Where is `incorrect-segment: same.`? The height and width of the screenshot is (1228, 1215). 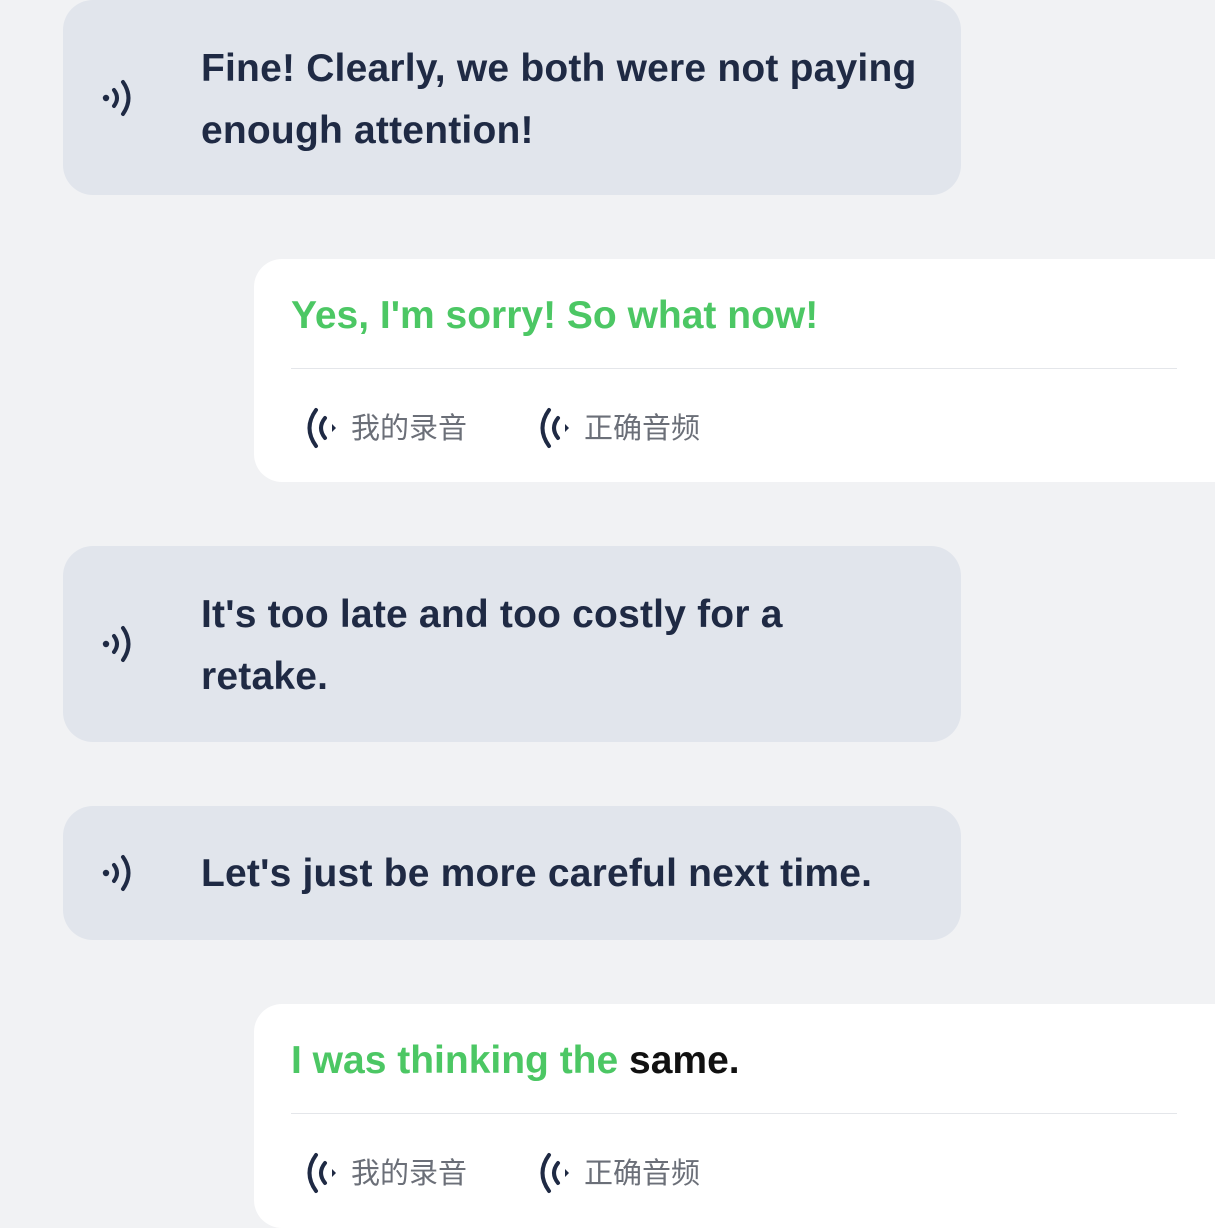
incorrect-segment: same. is located at coordinates (684, 1060).